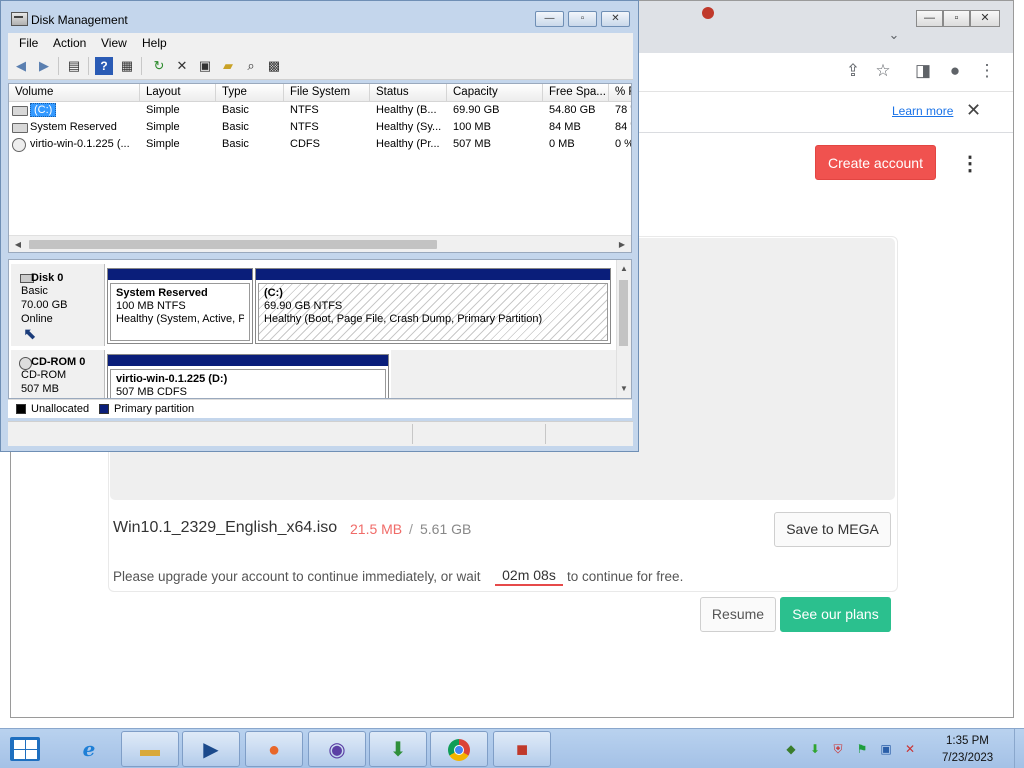 Image resolution: width=1024 pixels, height=768 pixels. I want to click on col-status: Status, so click(408, 92).